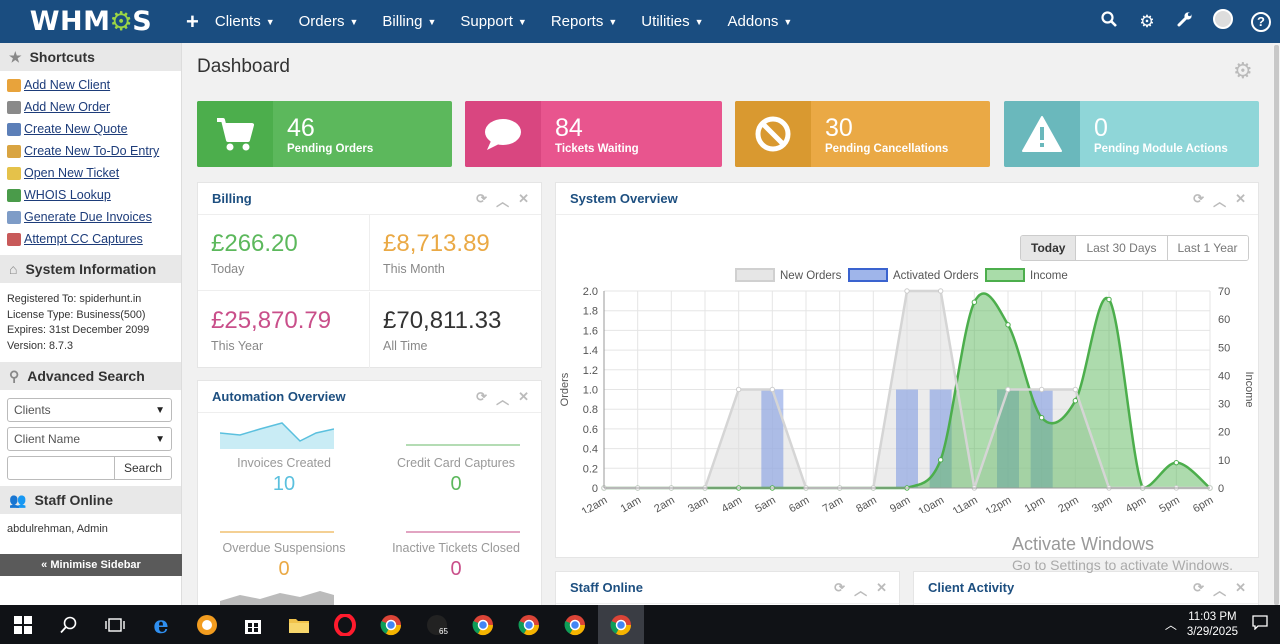 This screenshot has width=1280, height=644. I want to click on scrollbar-thumb, so click(1276, 325).